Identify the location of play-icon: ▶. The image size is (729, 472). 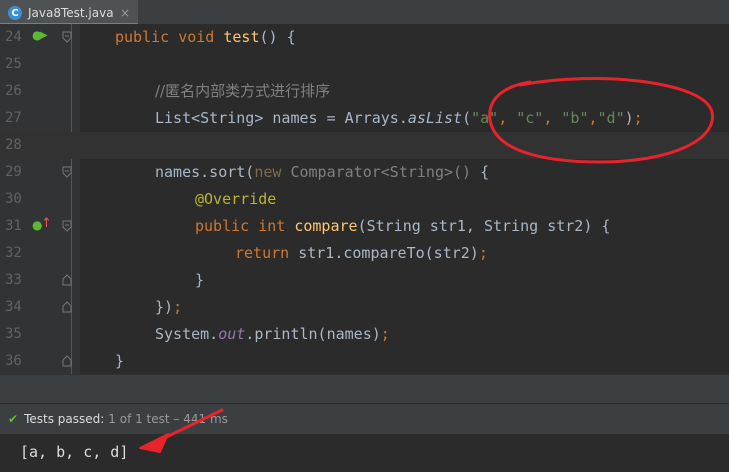
(44, 35).